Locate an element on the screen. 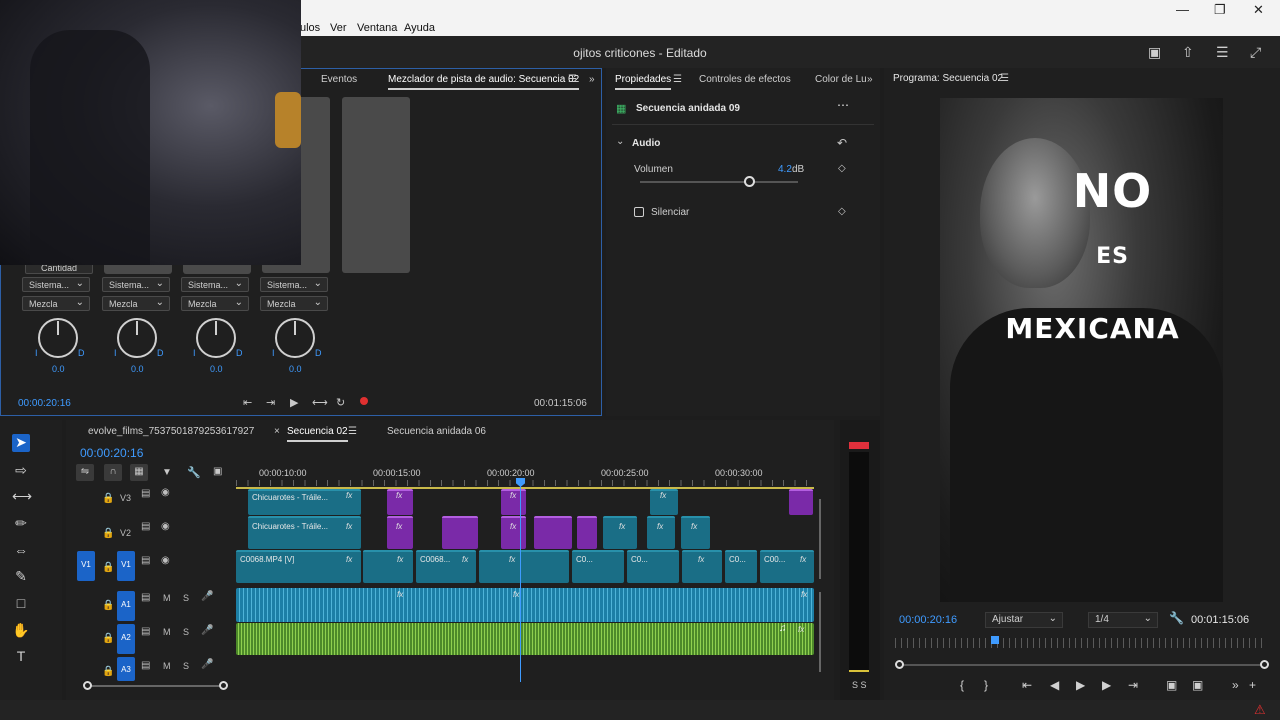  close-icon: ✕ is located at coordinates (1258, 10).